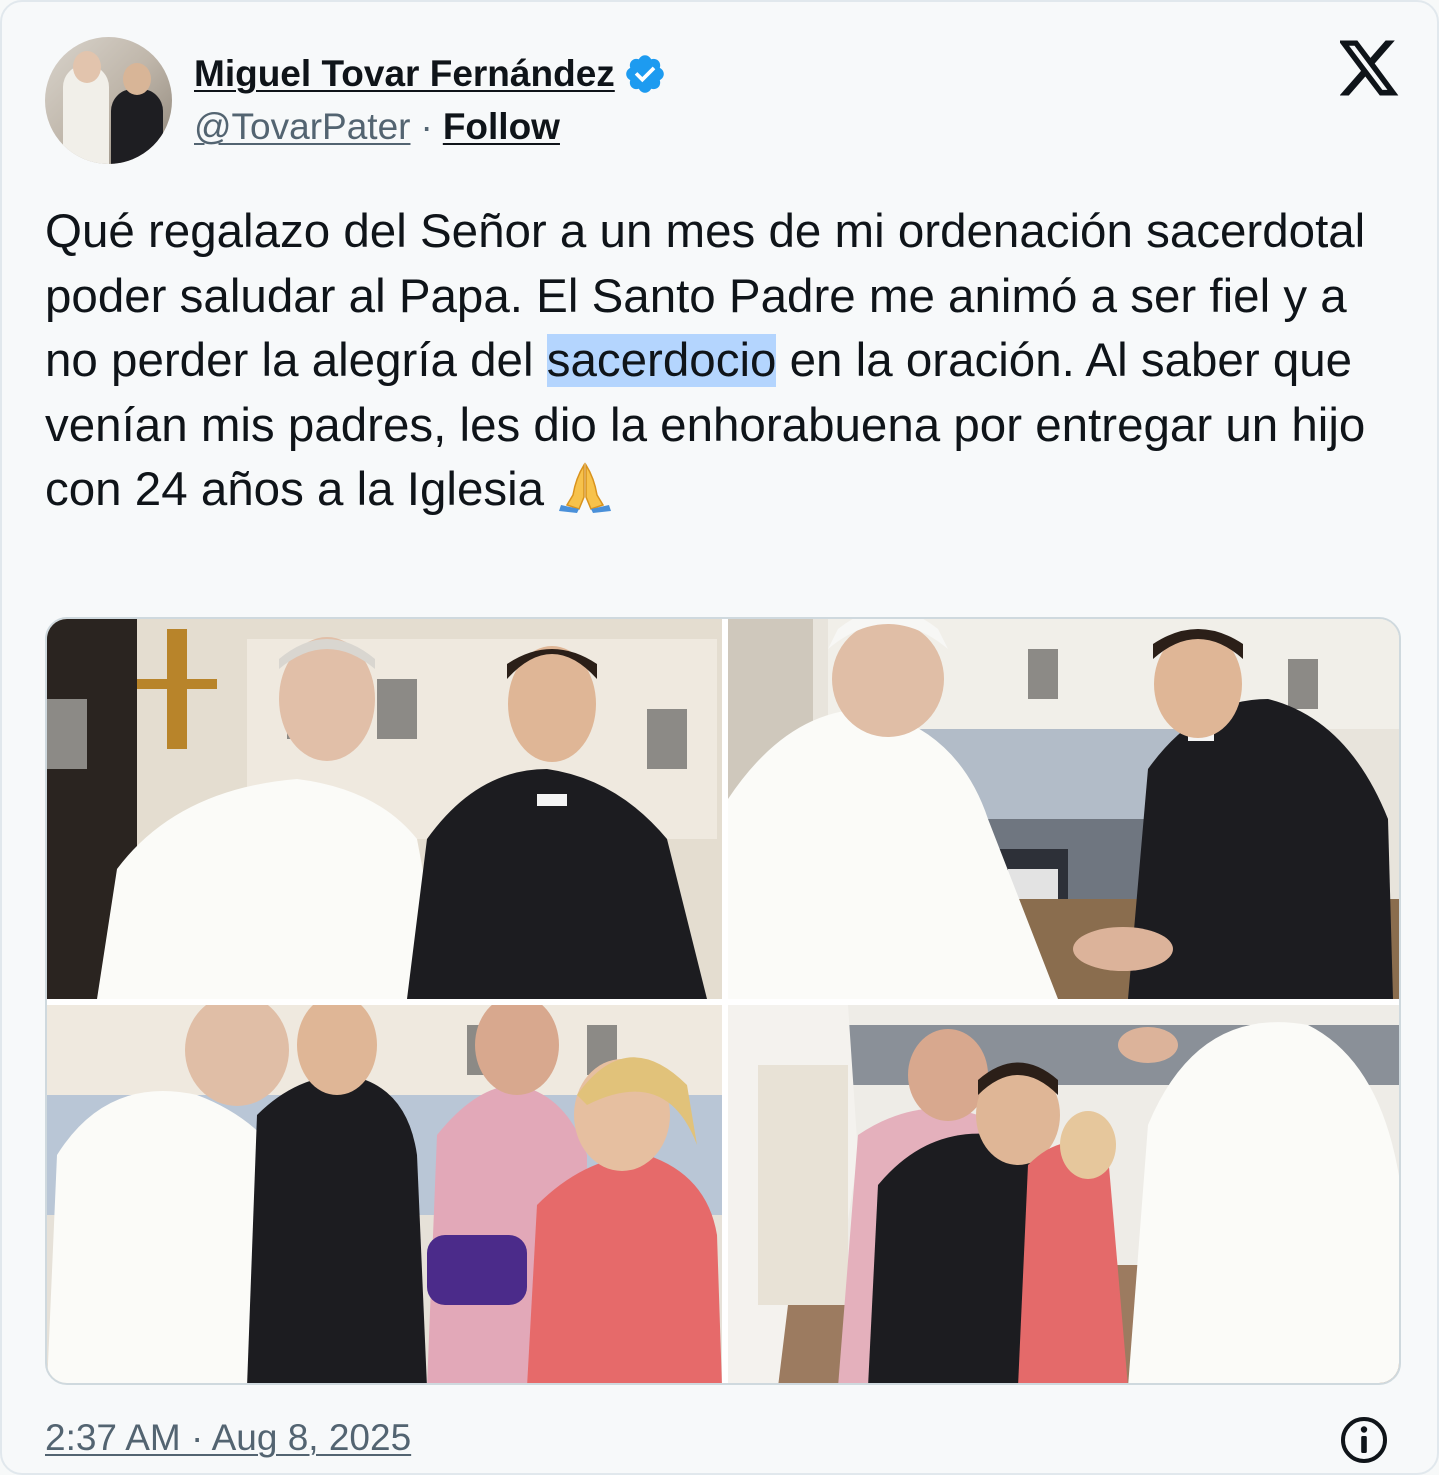 The width and height of the screenshot is (1439, 1475). Describe the element at coordinates (108, 100) in the screenshot. I see `author-avatar` at that location.